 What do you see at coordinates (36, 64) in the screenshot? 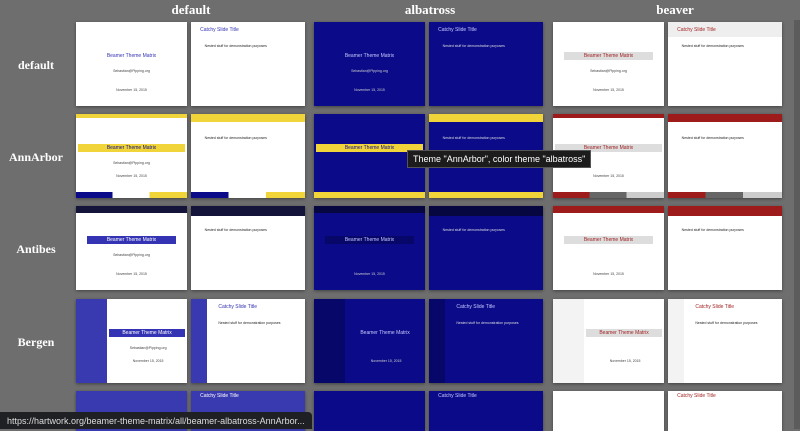
I see `row-header-default: default` at bounding box center [36, 64].